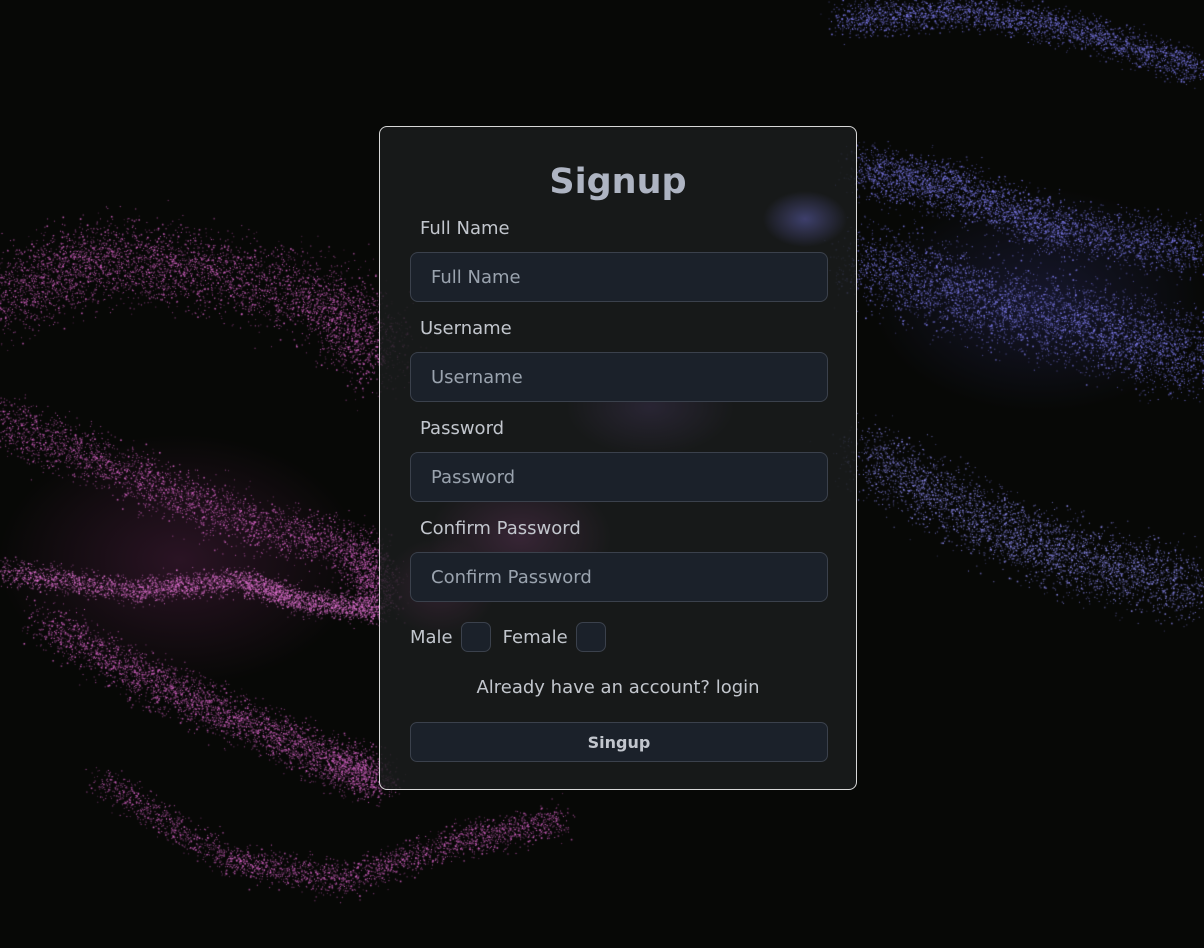  I want to click on confirm-password-label: Confirm Password, so click(500, 528).